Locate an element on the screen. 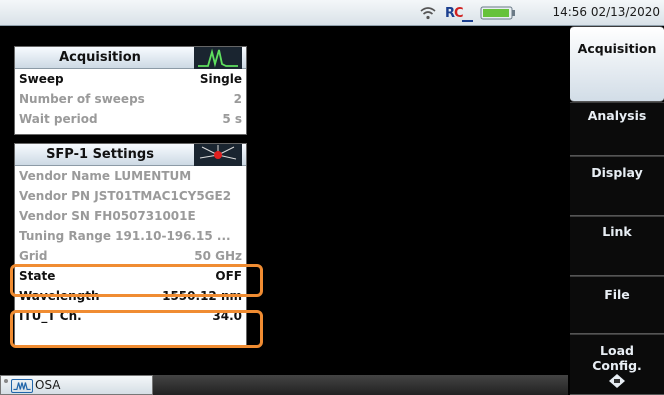  wait-period-label: Wait period is located at coordinates (58, 119).